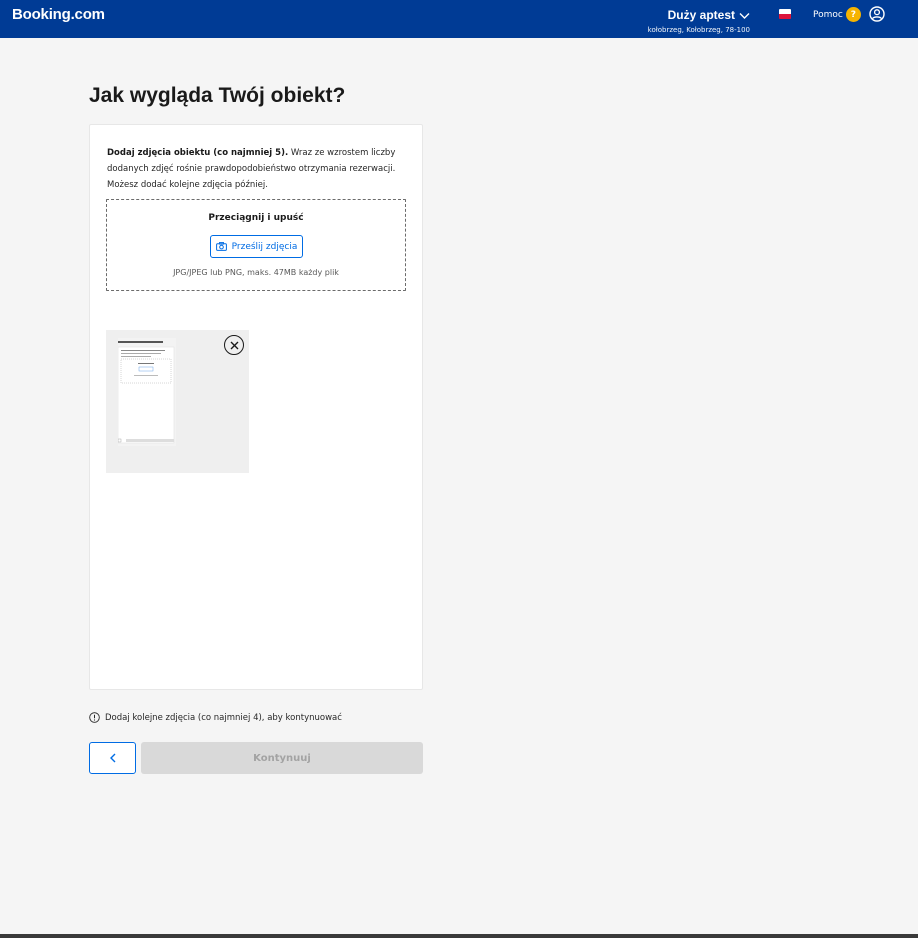  I want to click on property-name: Duży aptest, so click(701, 15).